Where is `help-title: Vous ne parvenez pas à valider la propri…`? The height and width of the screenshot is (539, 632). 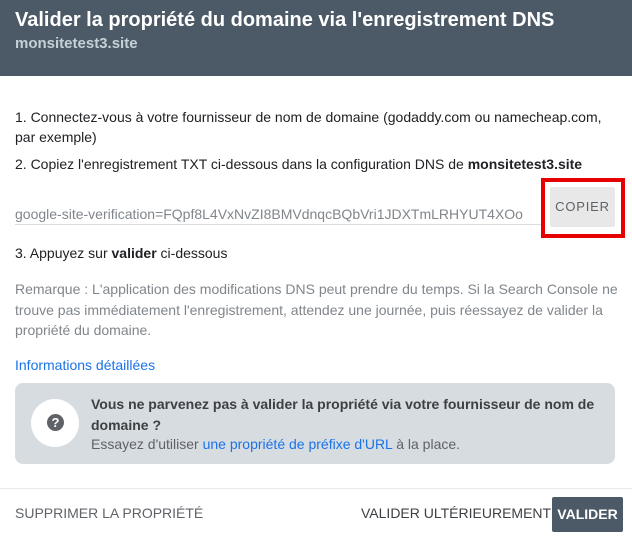
help-title: Vous ne parvenez pas à valider la propri… is located at coordinates (343, 414).